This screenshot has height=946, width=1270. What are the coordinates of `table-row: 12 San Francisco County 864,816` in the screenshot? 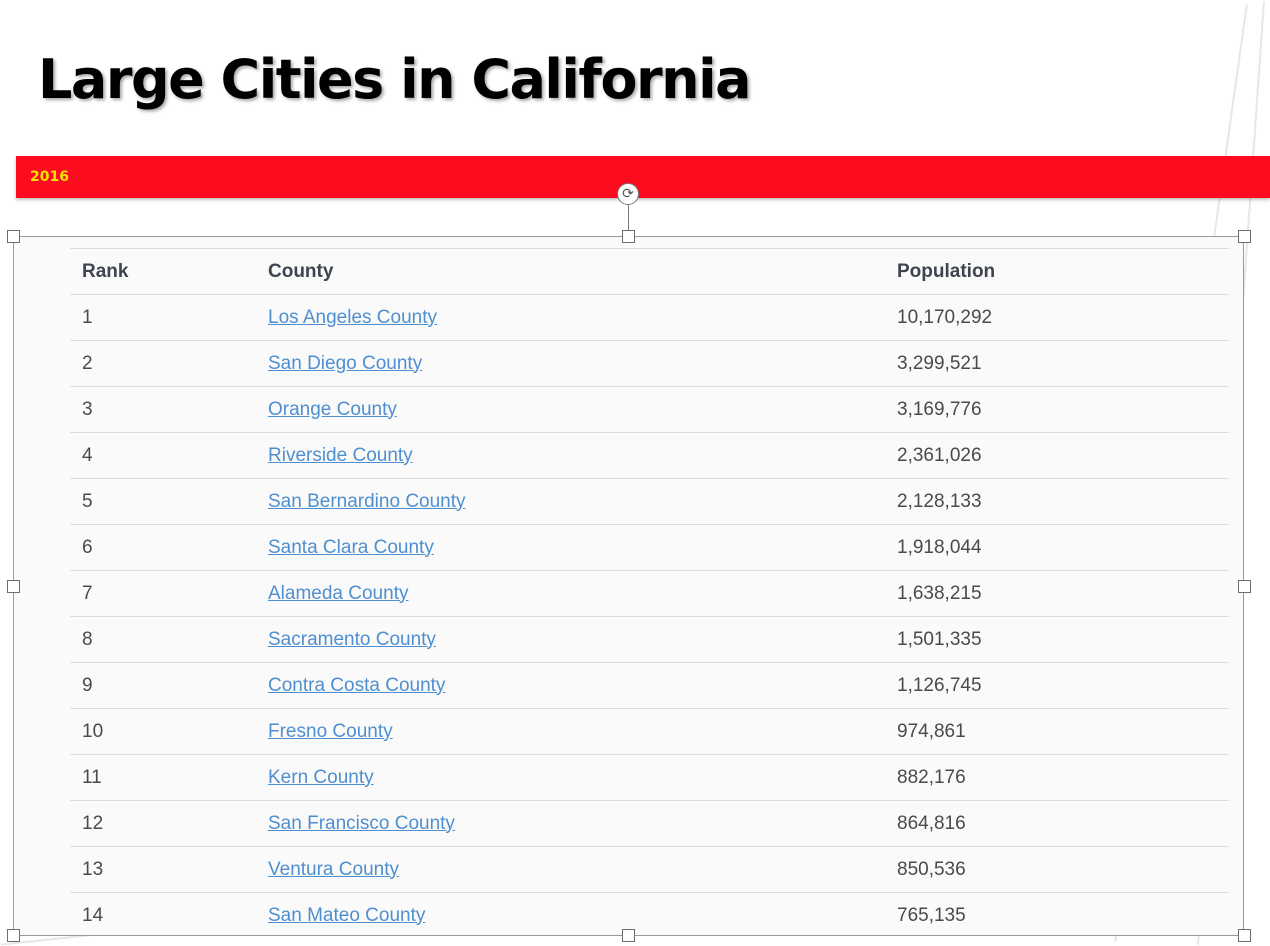 It's located at (649, 823).